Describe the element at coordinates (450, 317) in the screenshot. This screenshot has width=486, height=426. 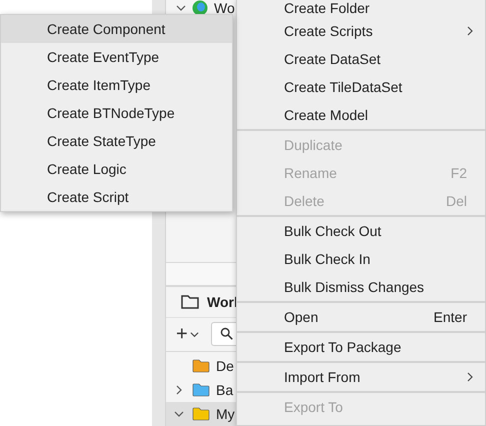
I see `shortcut-label: Enter` at that location.